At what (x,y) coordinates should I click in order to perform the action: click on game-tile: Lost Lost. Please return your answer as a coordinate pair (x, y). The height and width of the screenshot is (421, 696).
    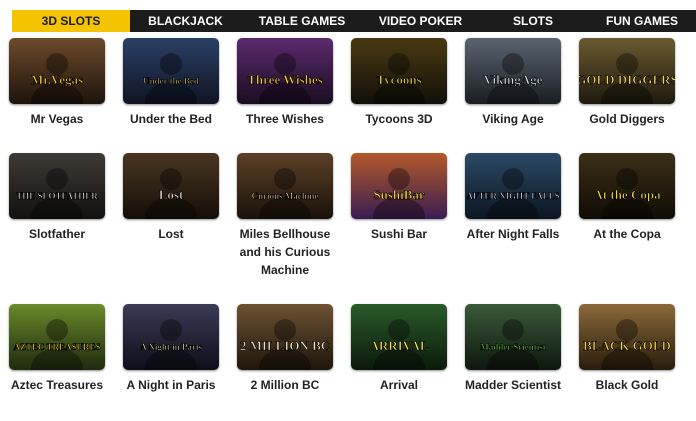
    Looking at the image, I should click on (171, 198).